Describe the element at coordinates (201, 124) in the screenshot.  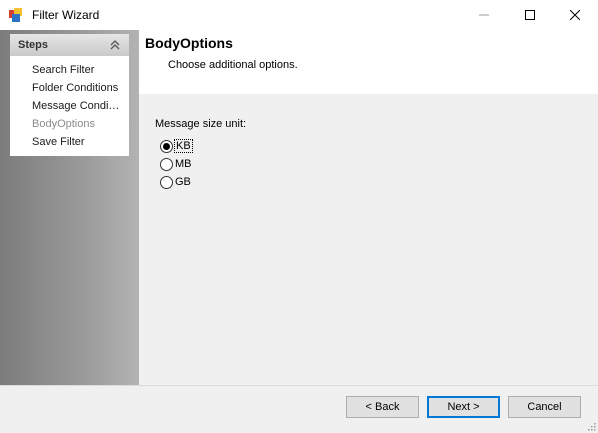
I see `size-unit-label: Message size unit:` at that location.